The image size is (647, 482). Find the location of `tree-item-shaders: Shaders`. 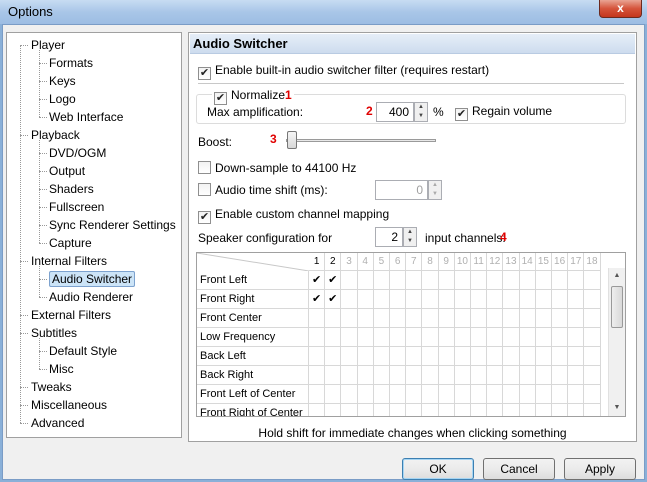

tree-item-shaders: Shaders is located at coordinates (71, 189).